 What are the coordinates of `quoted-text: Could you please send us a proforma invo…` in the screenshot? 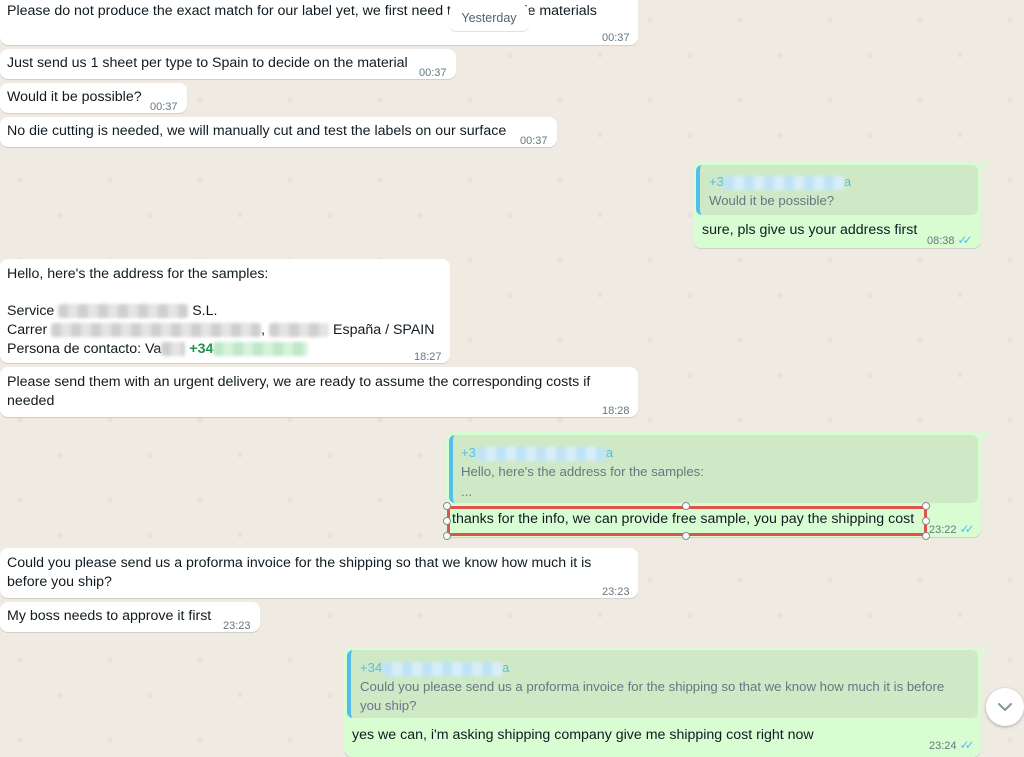 It's located at (652, 686).